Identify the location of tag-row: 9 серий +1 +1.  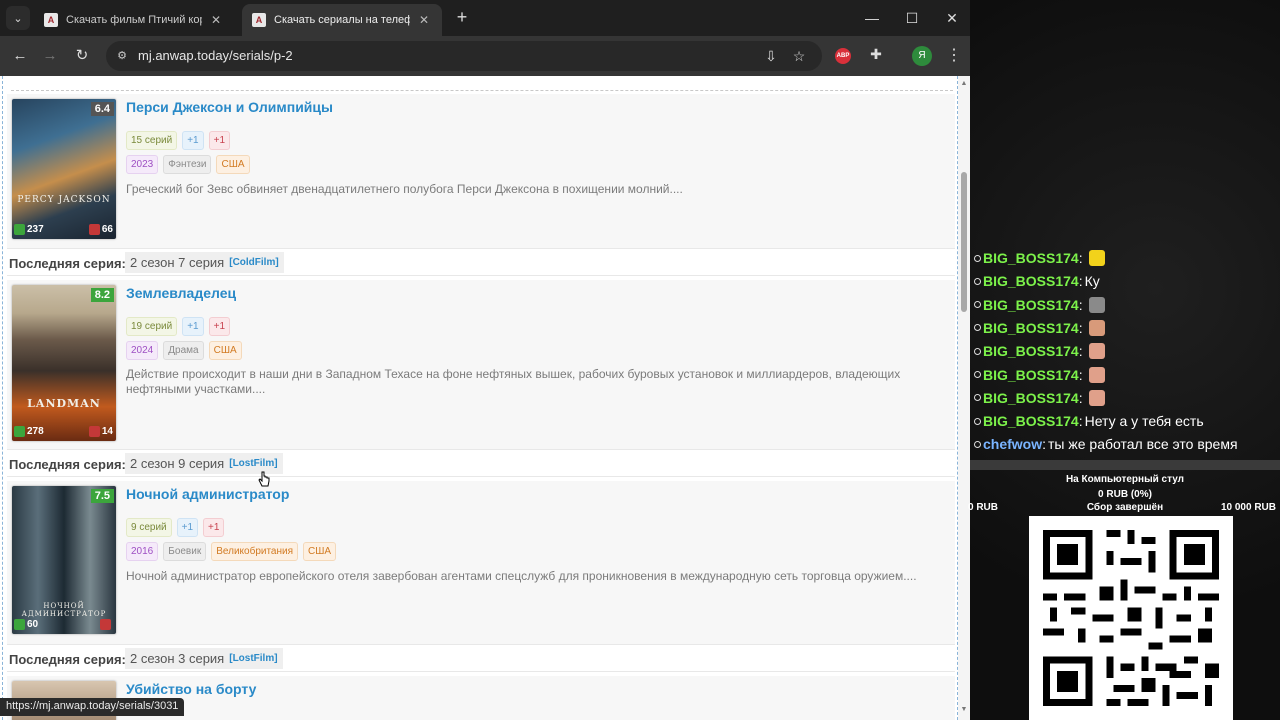
(175, 527).